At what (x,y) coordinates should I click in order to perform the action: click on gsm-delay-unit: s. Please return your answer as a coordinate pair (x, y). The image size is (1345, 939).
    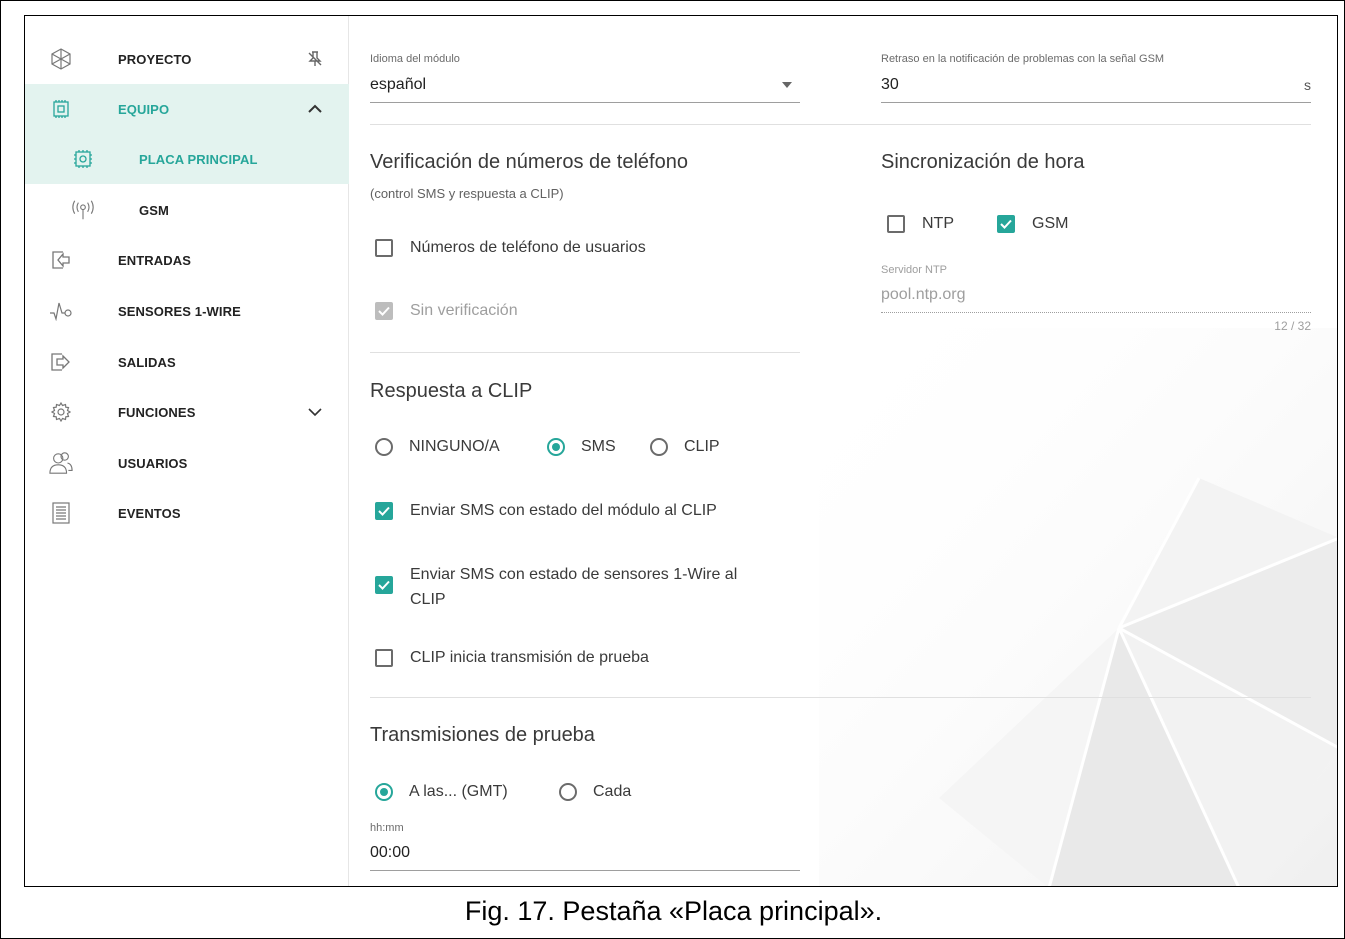
    Looking at the image, I should click on (1307, 85).